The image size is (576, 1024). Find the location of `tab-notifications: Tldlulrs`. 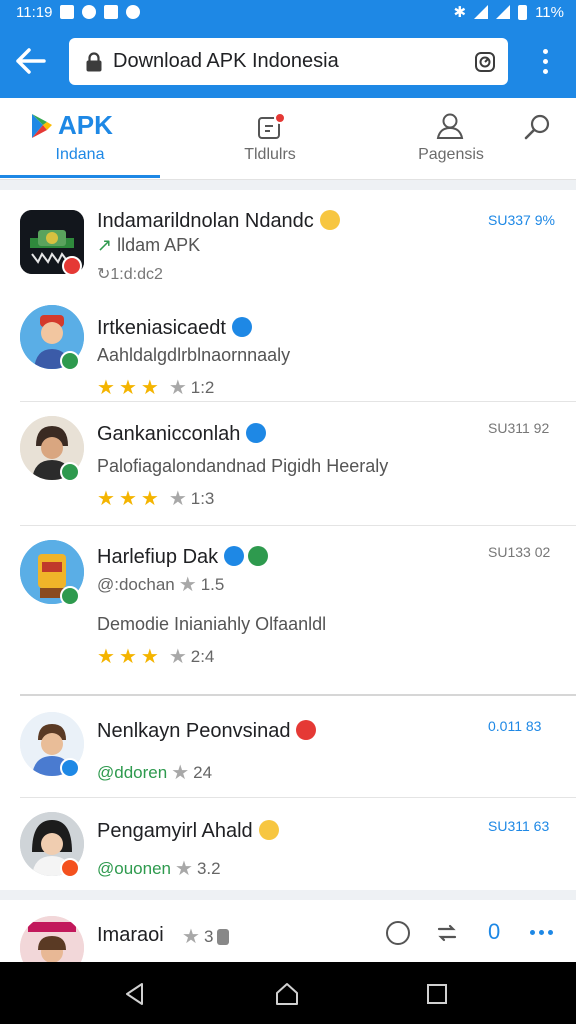

tab-notifications: Tldlulrs is located at coordinates (270, 139).